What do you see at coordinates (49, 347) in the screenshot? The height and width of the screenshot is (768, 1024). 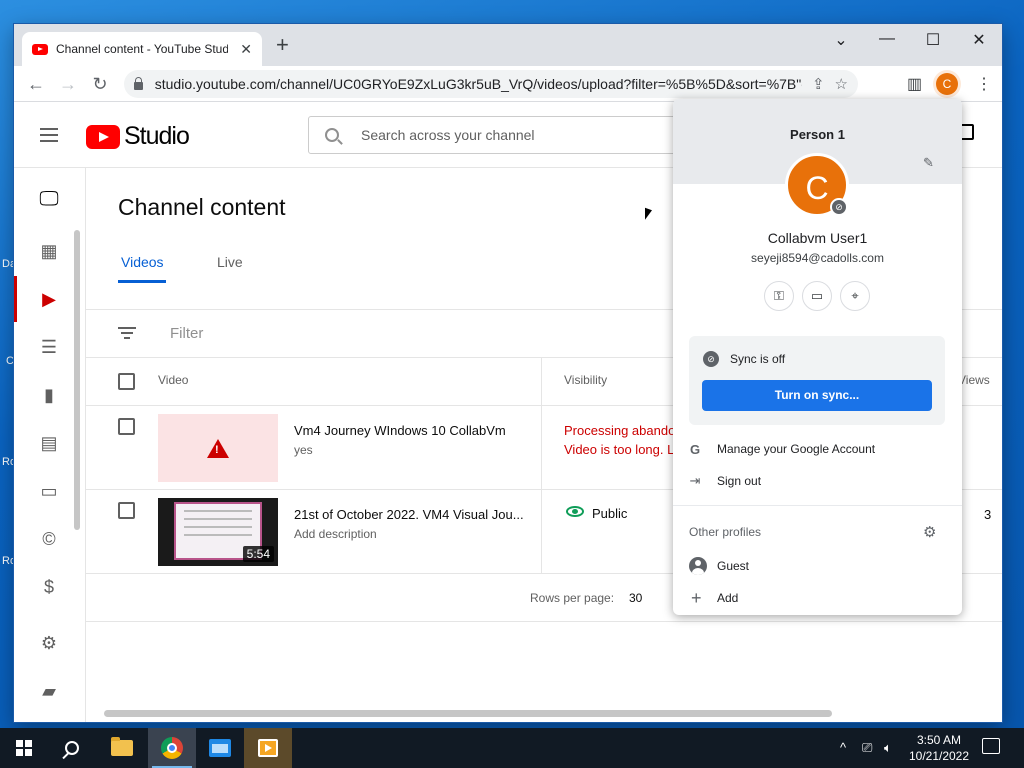 I see `playlists-icon: ☰` at bounding box center [49, 347].